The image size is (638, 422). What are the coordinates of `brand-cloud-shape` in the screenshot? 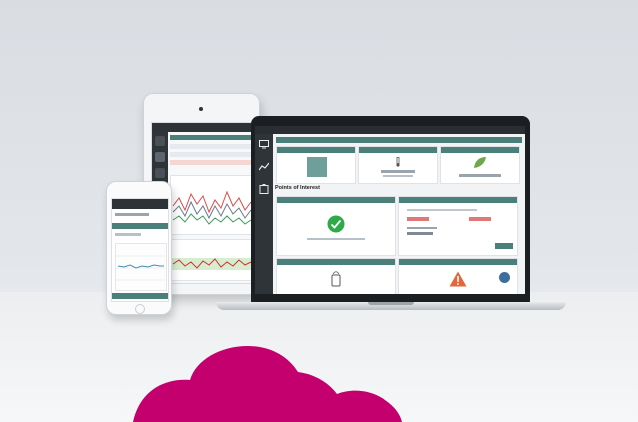 It's located at (267, 384).